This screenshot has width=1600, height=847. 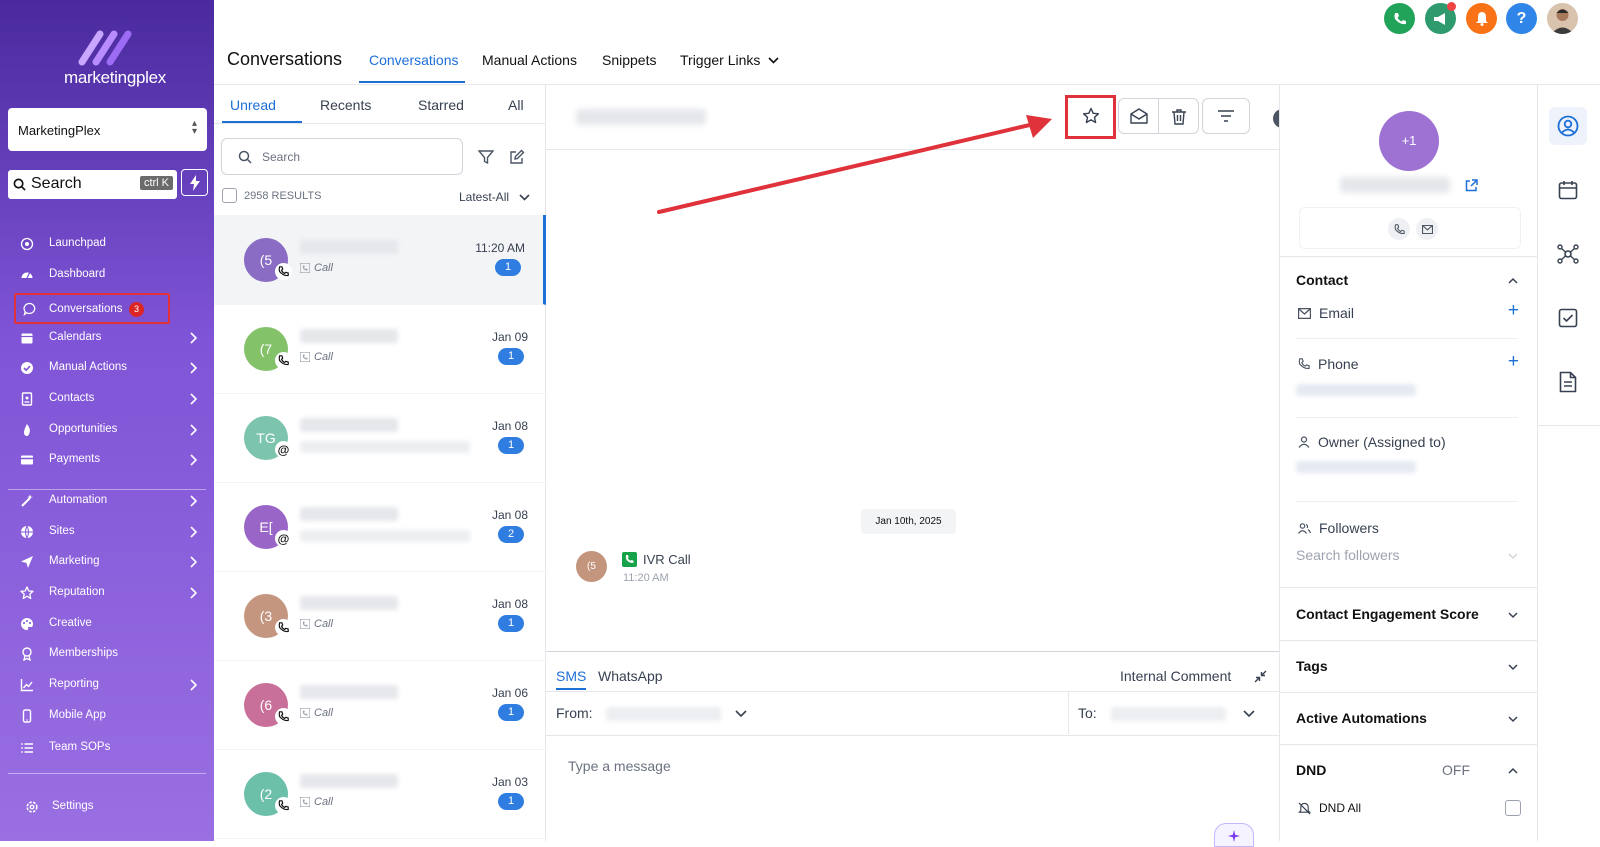 What do you see at coordinates (83, 429) in the screenshot?
I see `sidebar-item-label: Opportunities` at bounding box center [83, 429].